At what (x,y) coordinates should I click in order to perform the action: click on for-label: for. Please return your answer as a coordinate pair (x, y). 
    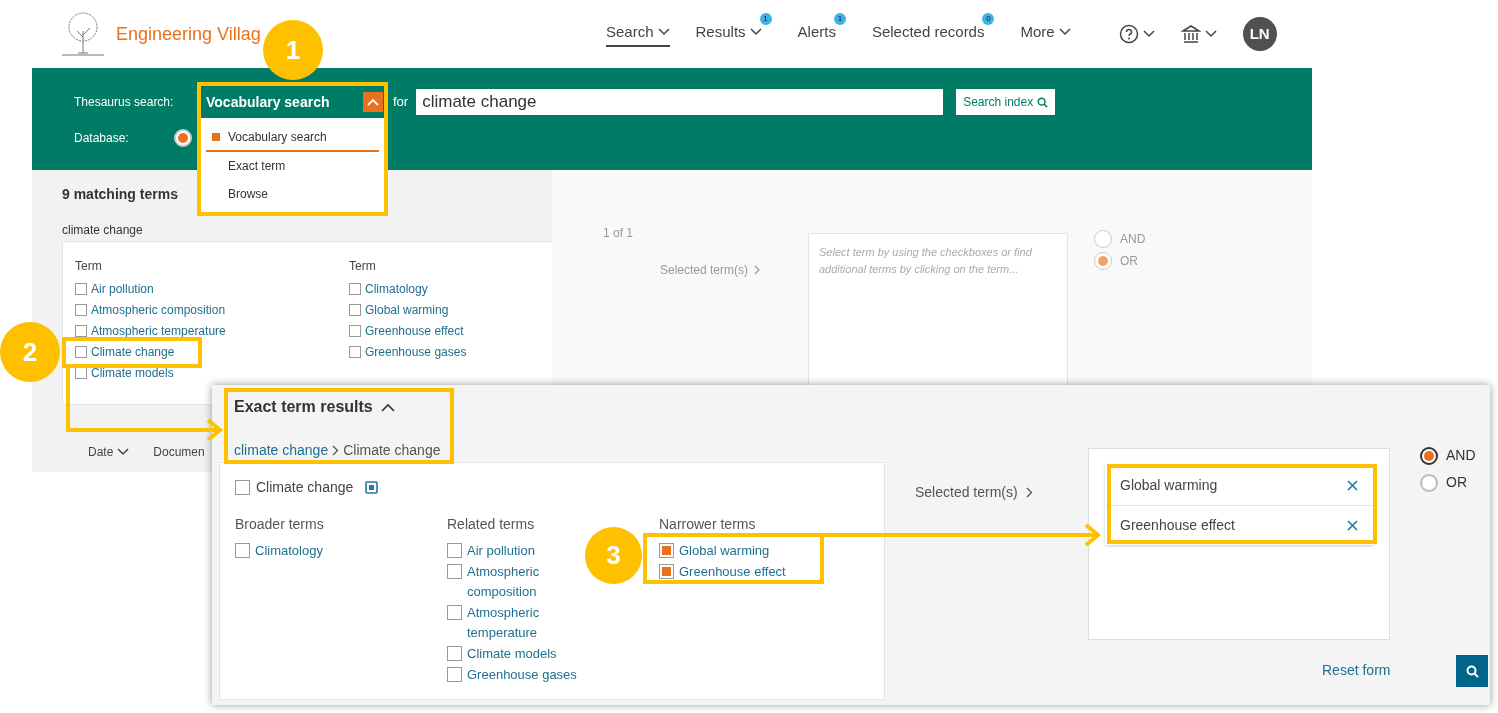
    Looking at the image, I should click on (401, 102).